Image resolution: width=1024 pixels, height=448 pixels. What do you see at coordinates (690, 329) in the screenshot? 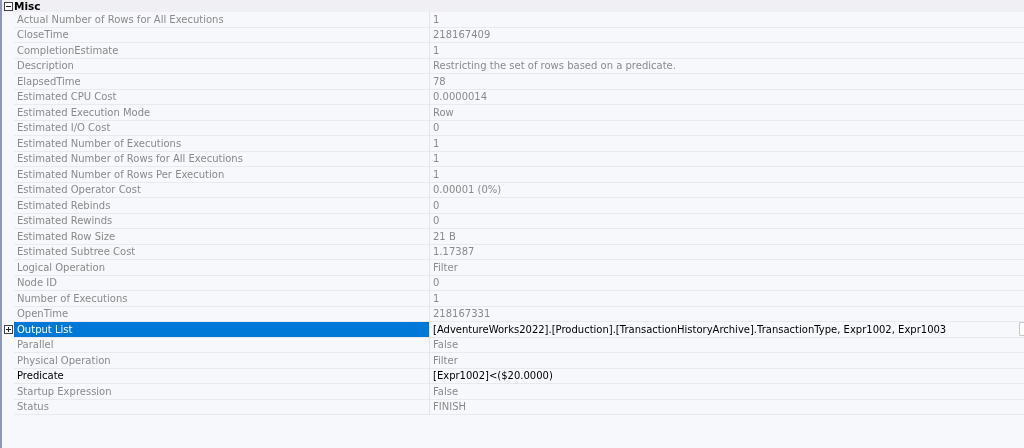
I see `property-value: [AdventureWorks2022].[Production].[TransactionHistoryArchive].TransactionType, Expr1002, Expr1003` at bounding box center [690, 329].